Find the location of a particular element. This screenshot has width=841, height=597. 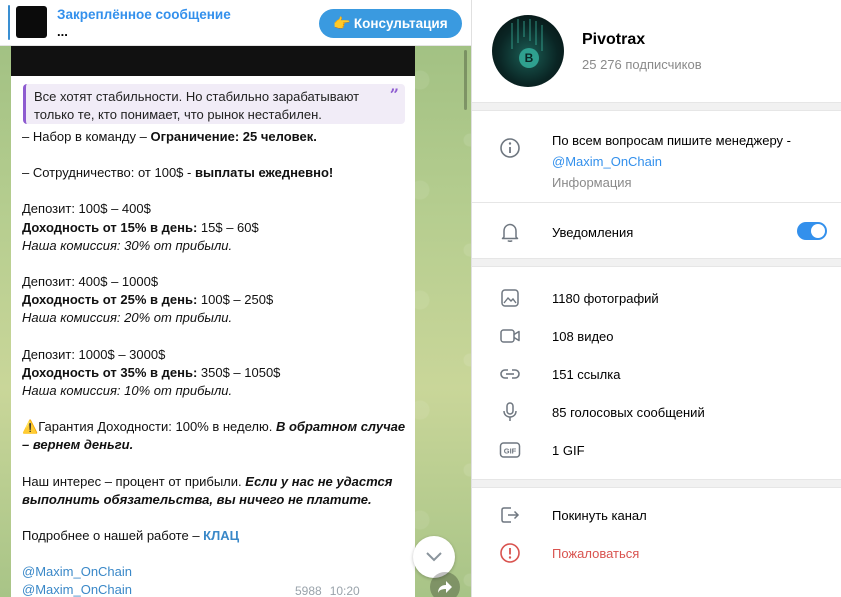

bell-icon is located at coordinates (510, 232).